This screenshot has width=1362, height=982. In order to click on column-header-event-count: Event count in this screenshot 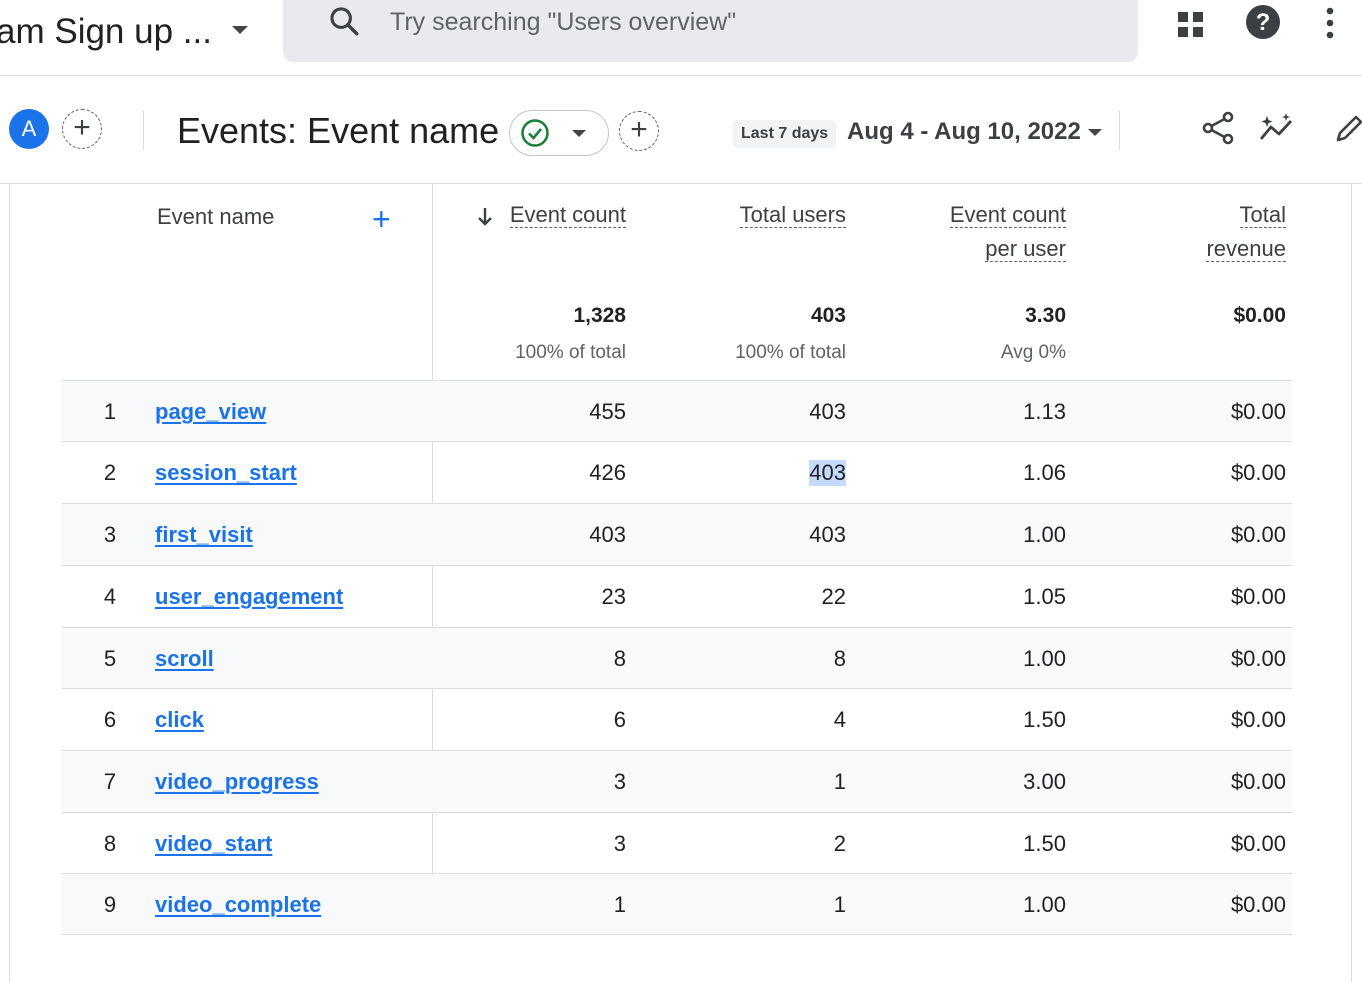, I will do `click(567, 215)`.